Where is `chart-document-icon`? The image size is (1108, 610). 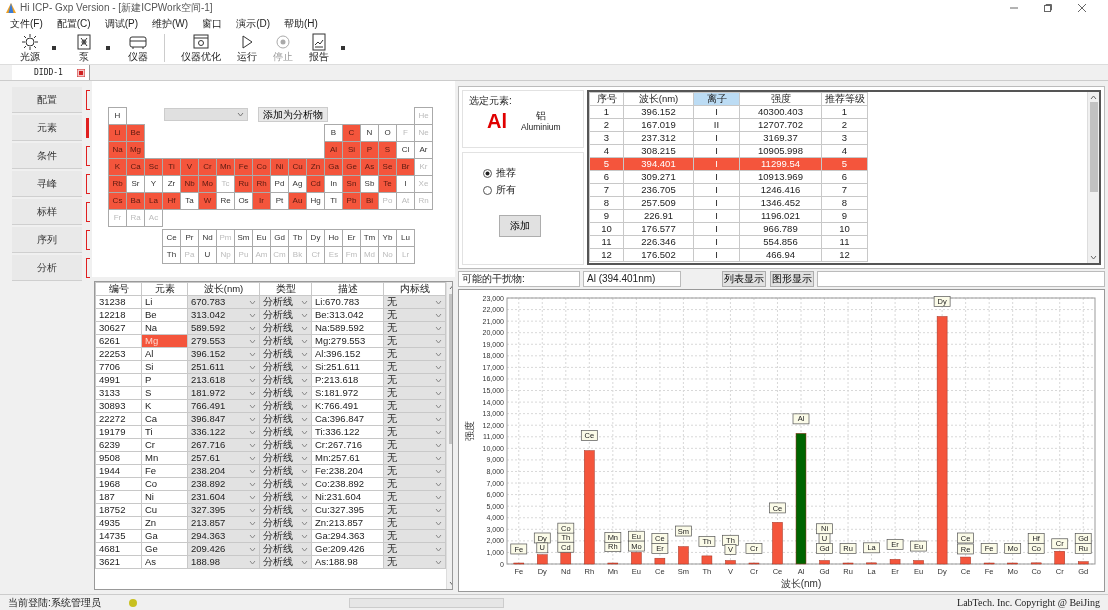
chart-document-icon is located at coordinates (319, 42).